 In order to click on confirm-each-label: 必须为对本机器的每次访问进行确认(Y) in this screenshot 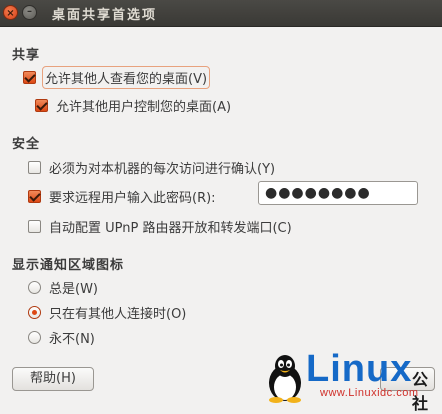, I will do `click(162, 167)`.